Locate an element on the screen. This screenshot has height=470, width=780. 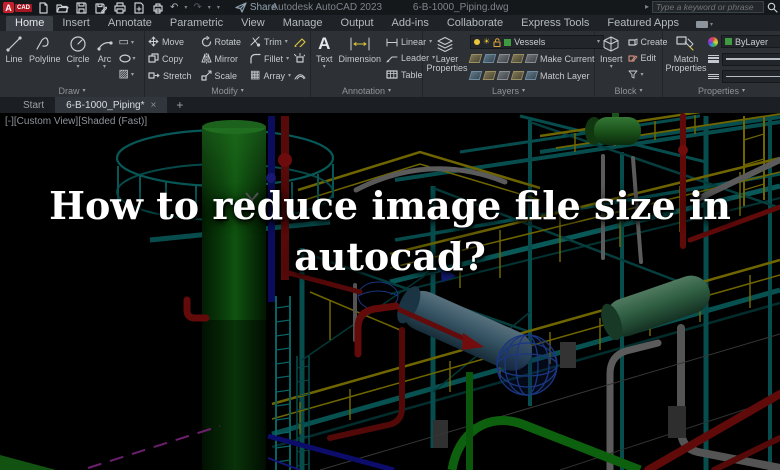
explode-tool is located at coordinates (300, 58).